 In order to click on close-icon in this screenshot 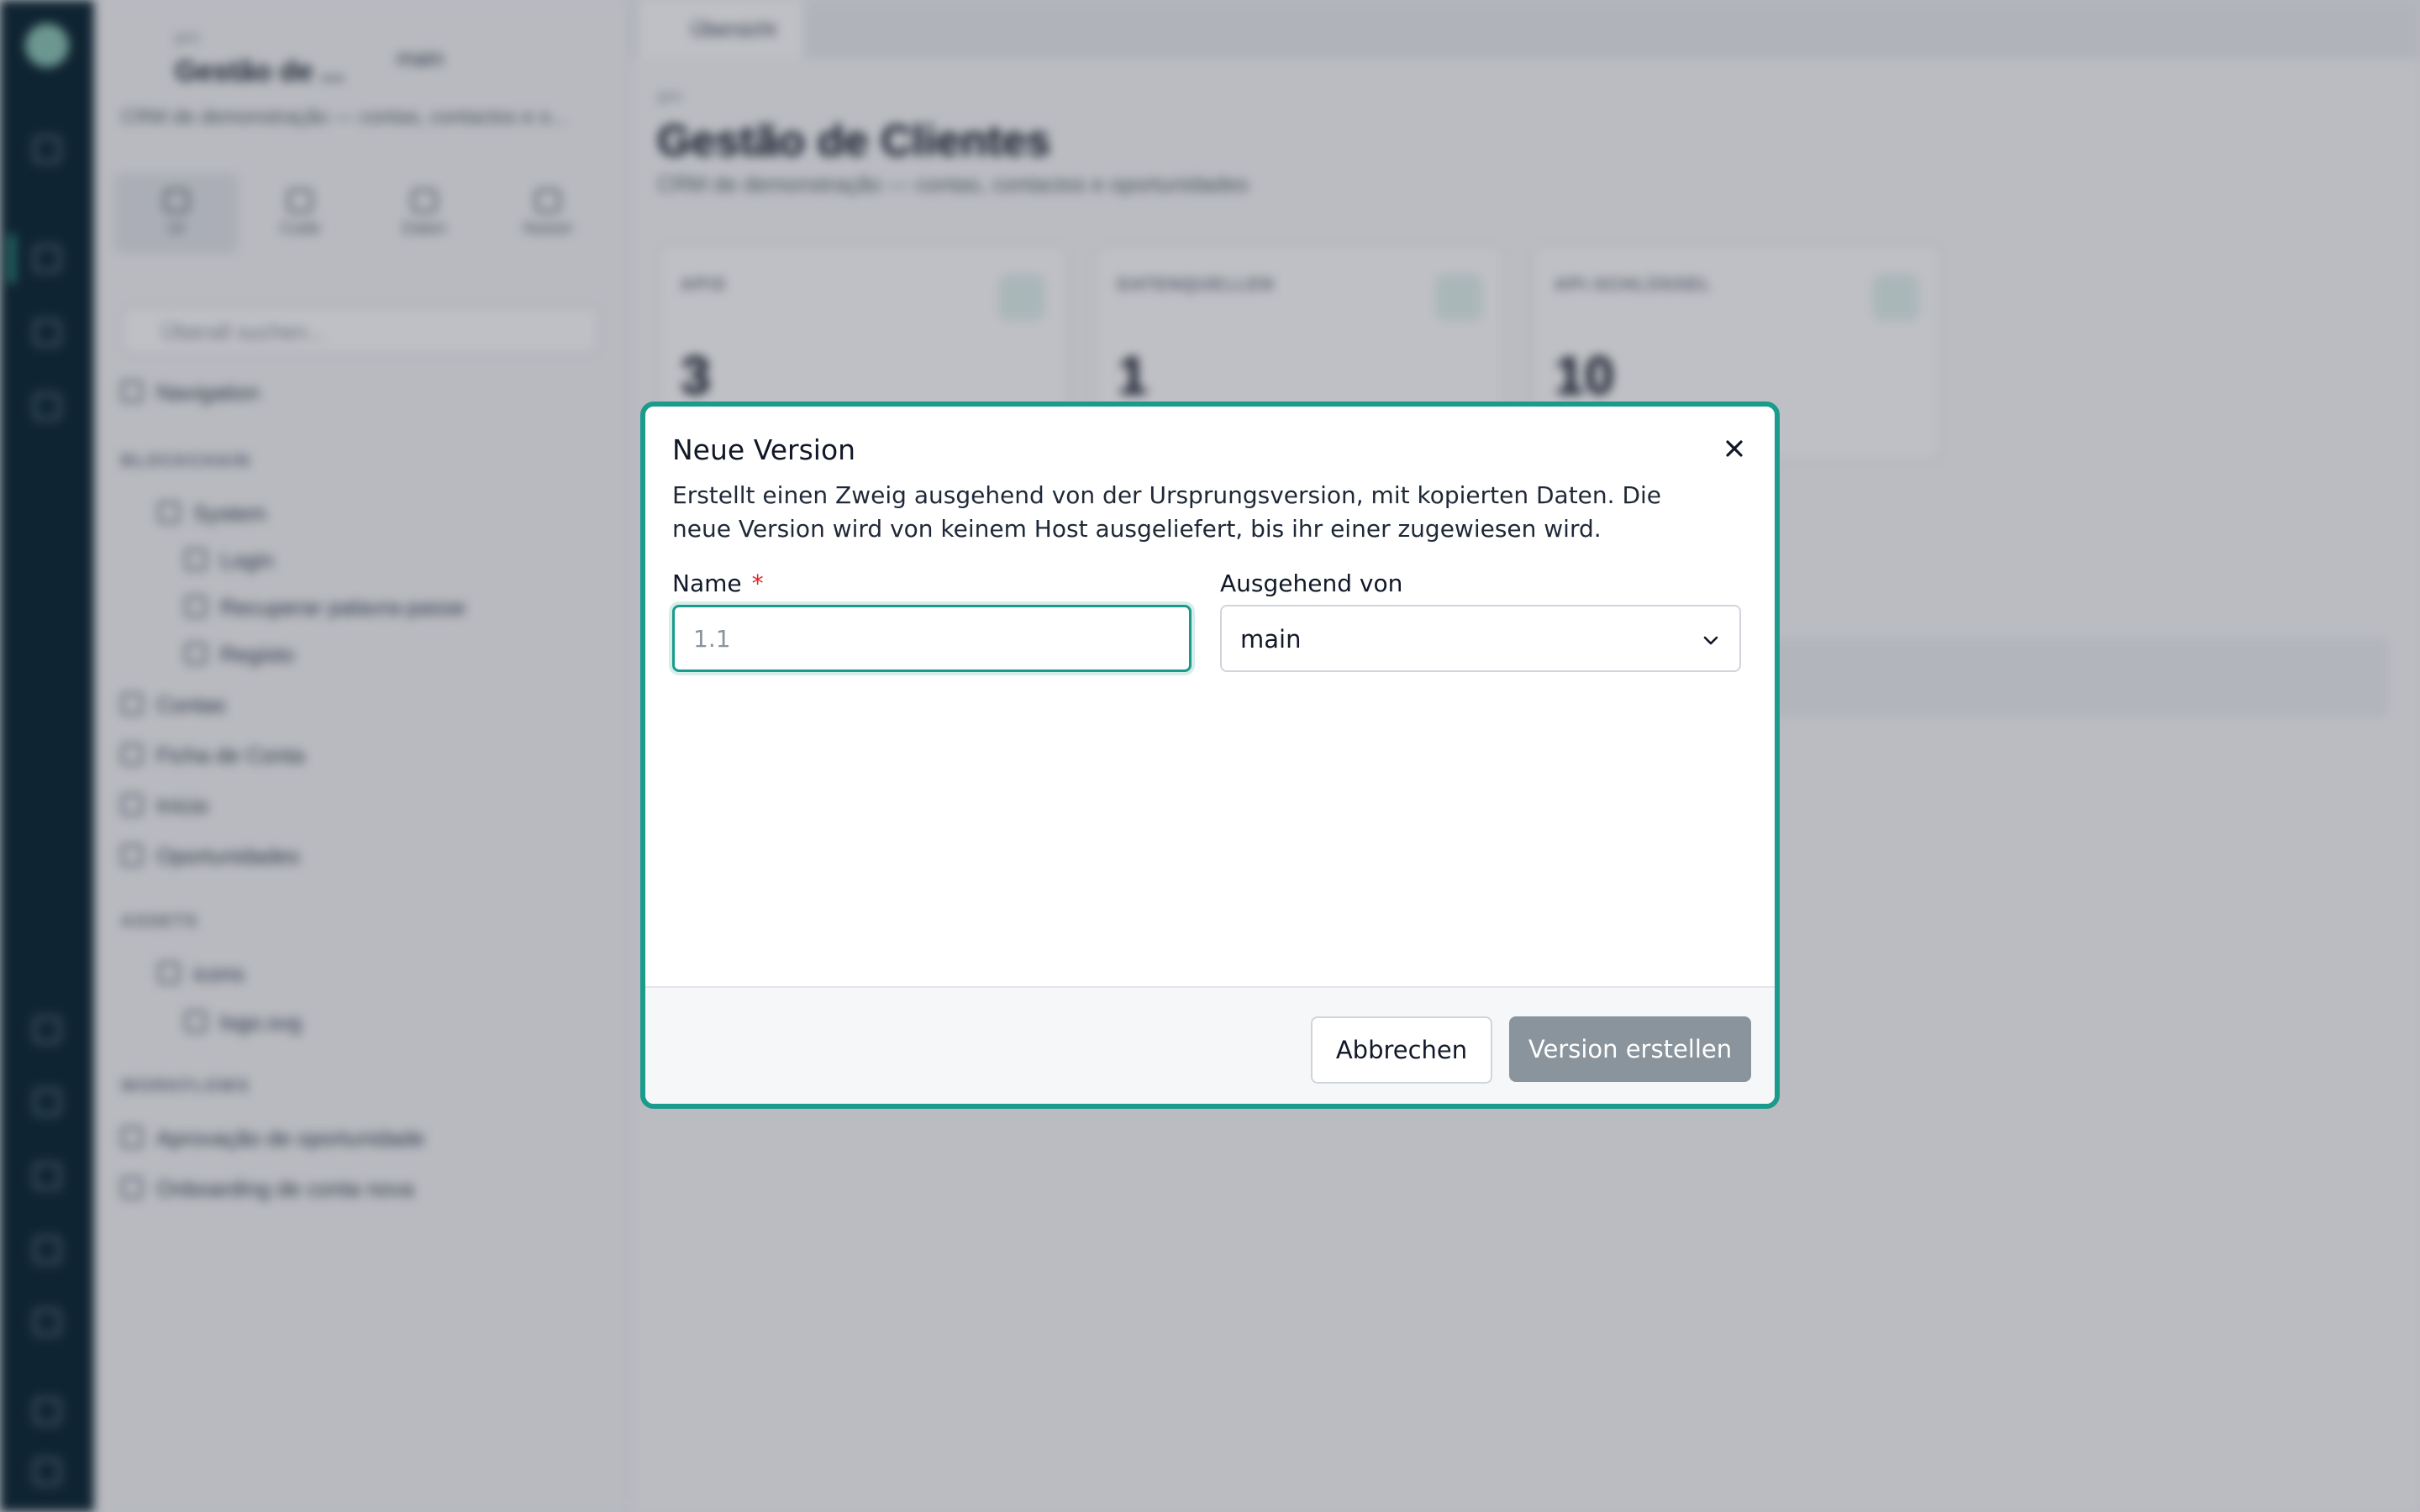, I will do `click(1735, 448)`.